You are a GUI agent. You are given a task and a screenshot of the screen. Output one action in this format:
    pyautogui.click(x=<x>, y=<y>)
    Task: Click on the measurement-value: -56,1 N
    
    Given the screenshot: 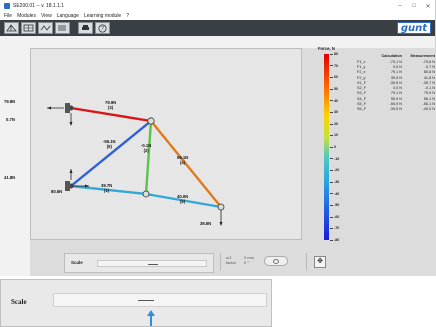 What is the action you would take?
    pyautogui.click(x=428, y=104)
    